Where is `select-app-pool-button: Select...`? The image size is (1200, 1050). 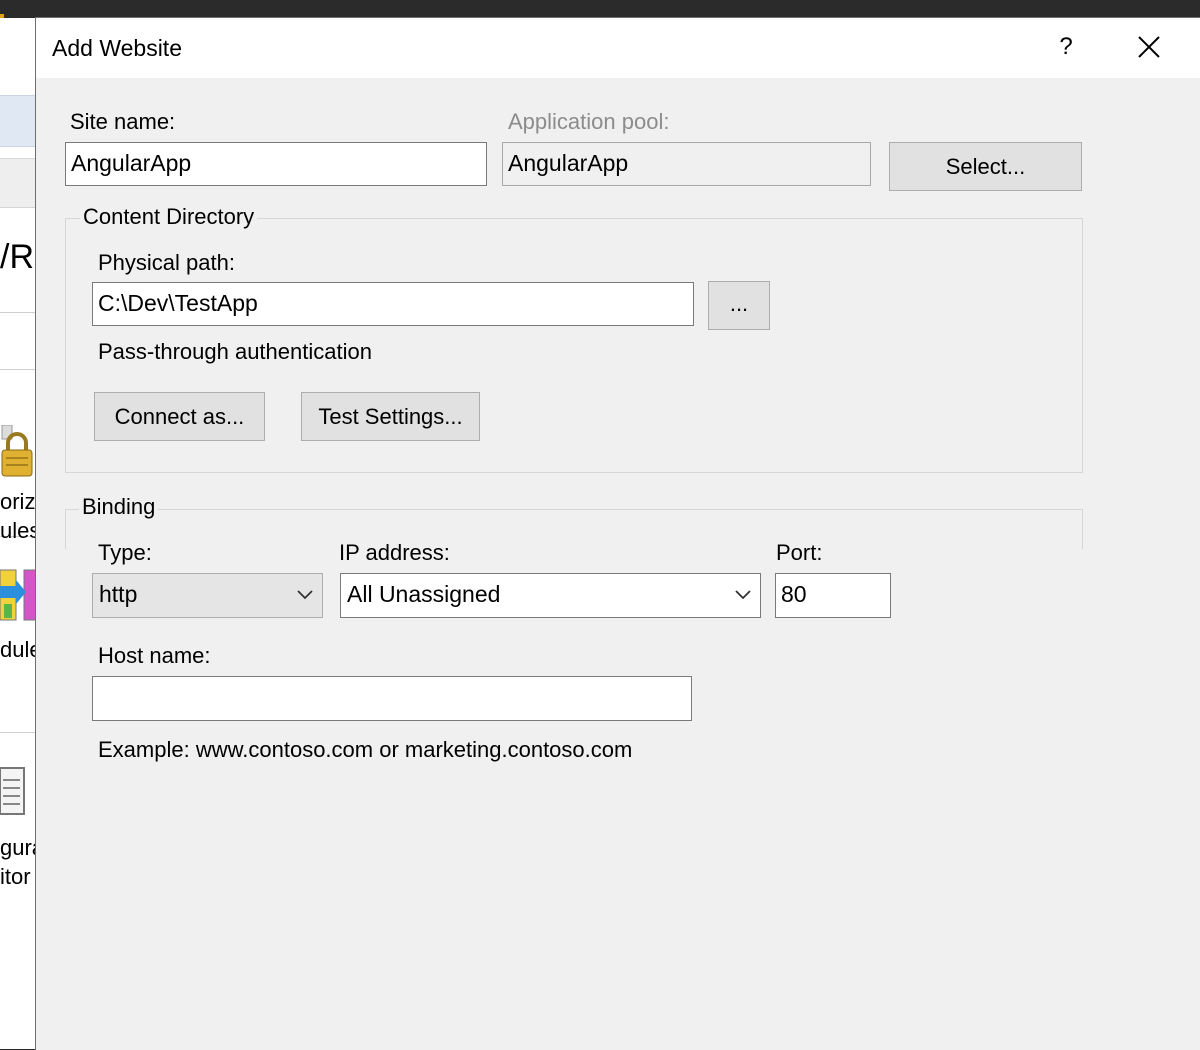
select-app-pool-button: Select... is located at coordinates (985, 166).